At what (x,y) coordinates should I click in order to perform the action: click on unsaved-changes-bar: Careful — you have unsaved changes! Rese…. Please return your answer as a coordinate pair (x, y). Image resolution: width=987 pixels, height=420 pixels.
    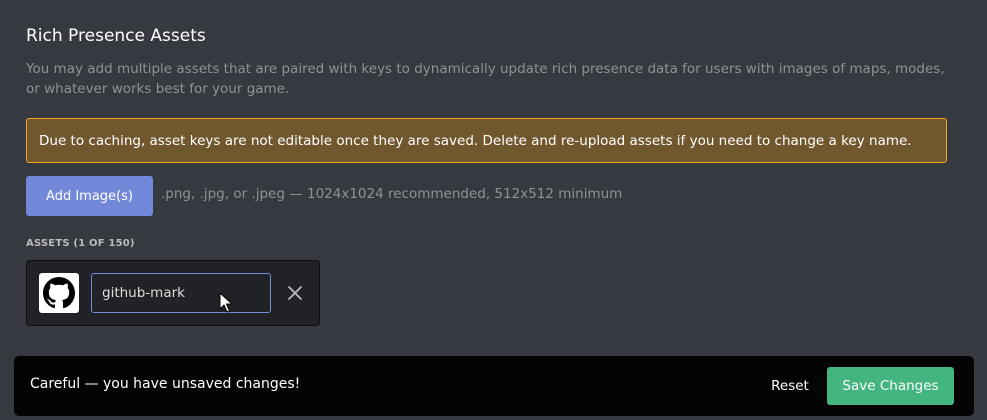
    Looking at the image, I should click on (494, 386).